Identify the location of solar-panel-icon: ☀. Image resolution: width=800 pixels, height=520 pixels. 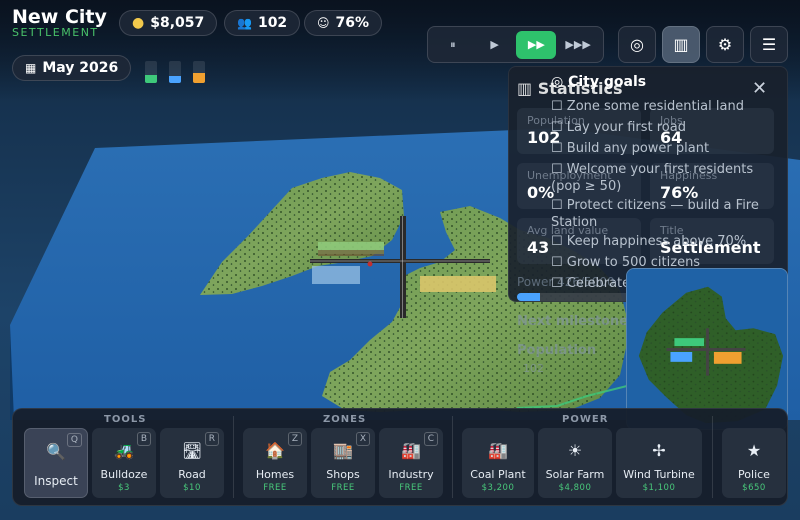
(575, 450).